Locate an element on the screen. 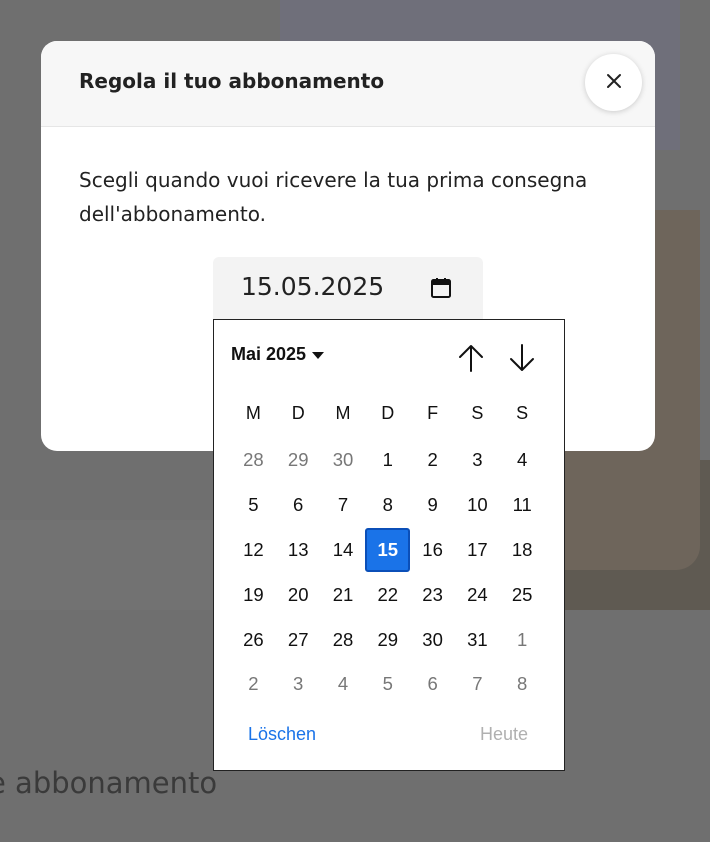 This screenshot has height=842, width=710. background-heading: e abbonamento is located at coordinates (109, 783).